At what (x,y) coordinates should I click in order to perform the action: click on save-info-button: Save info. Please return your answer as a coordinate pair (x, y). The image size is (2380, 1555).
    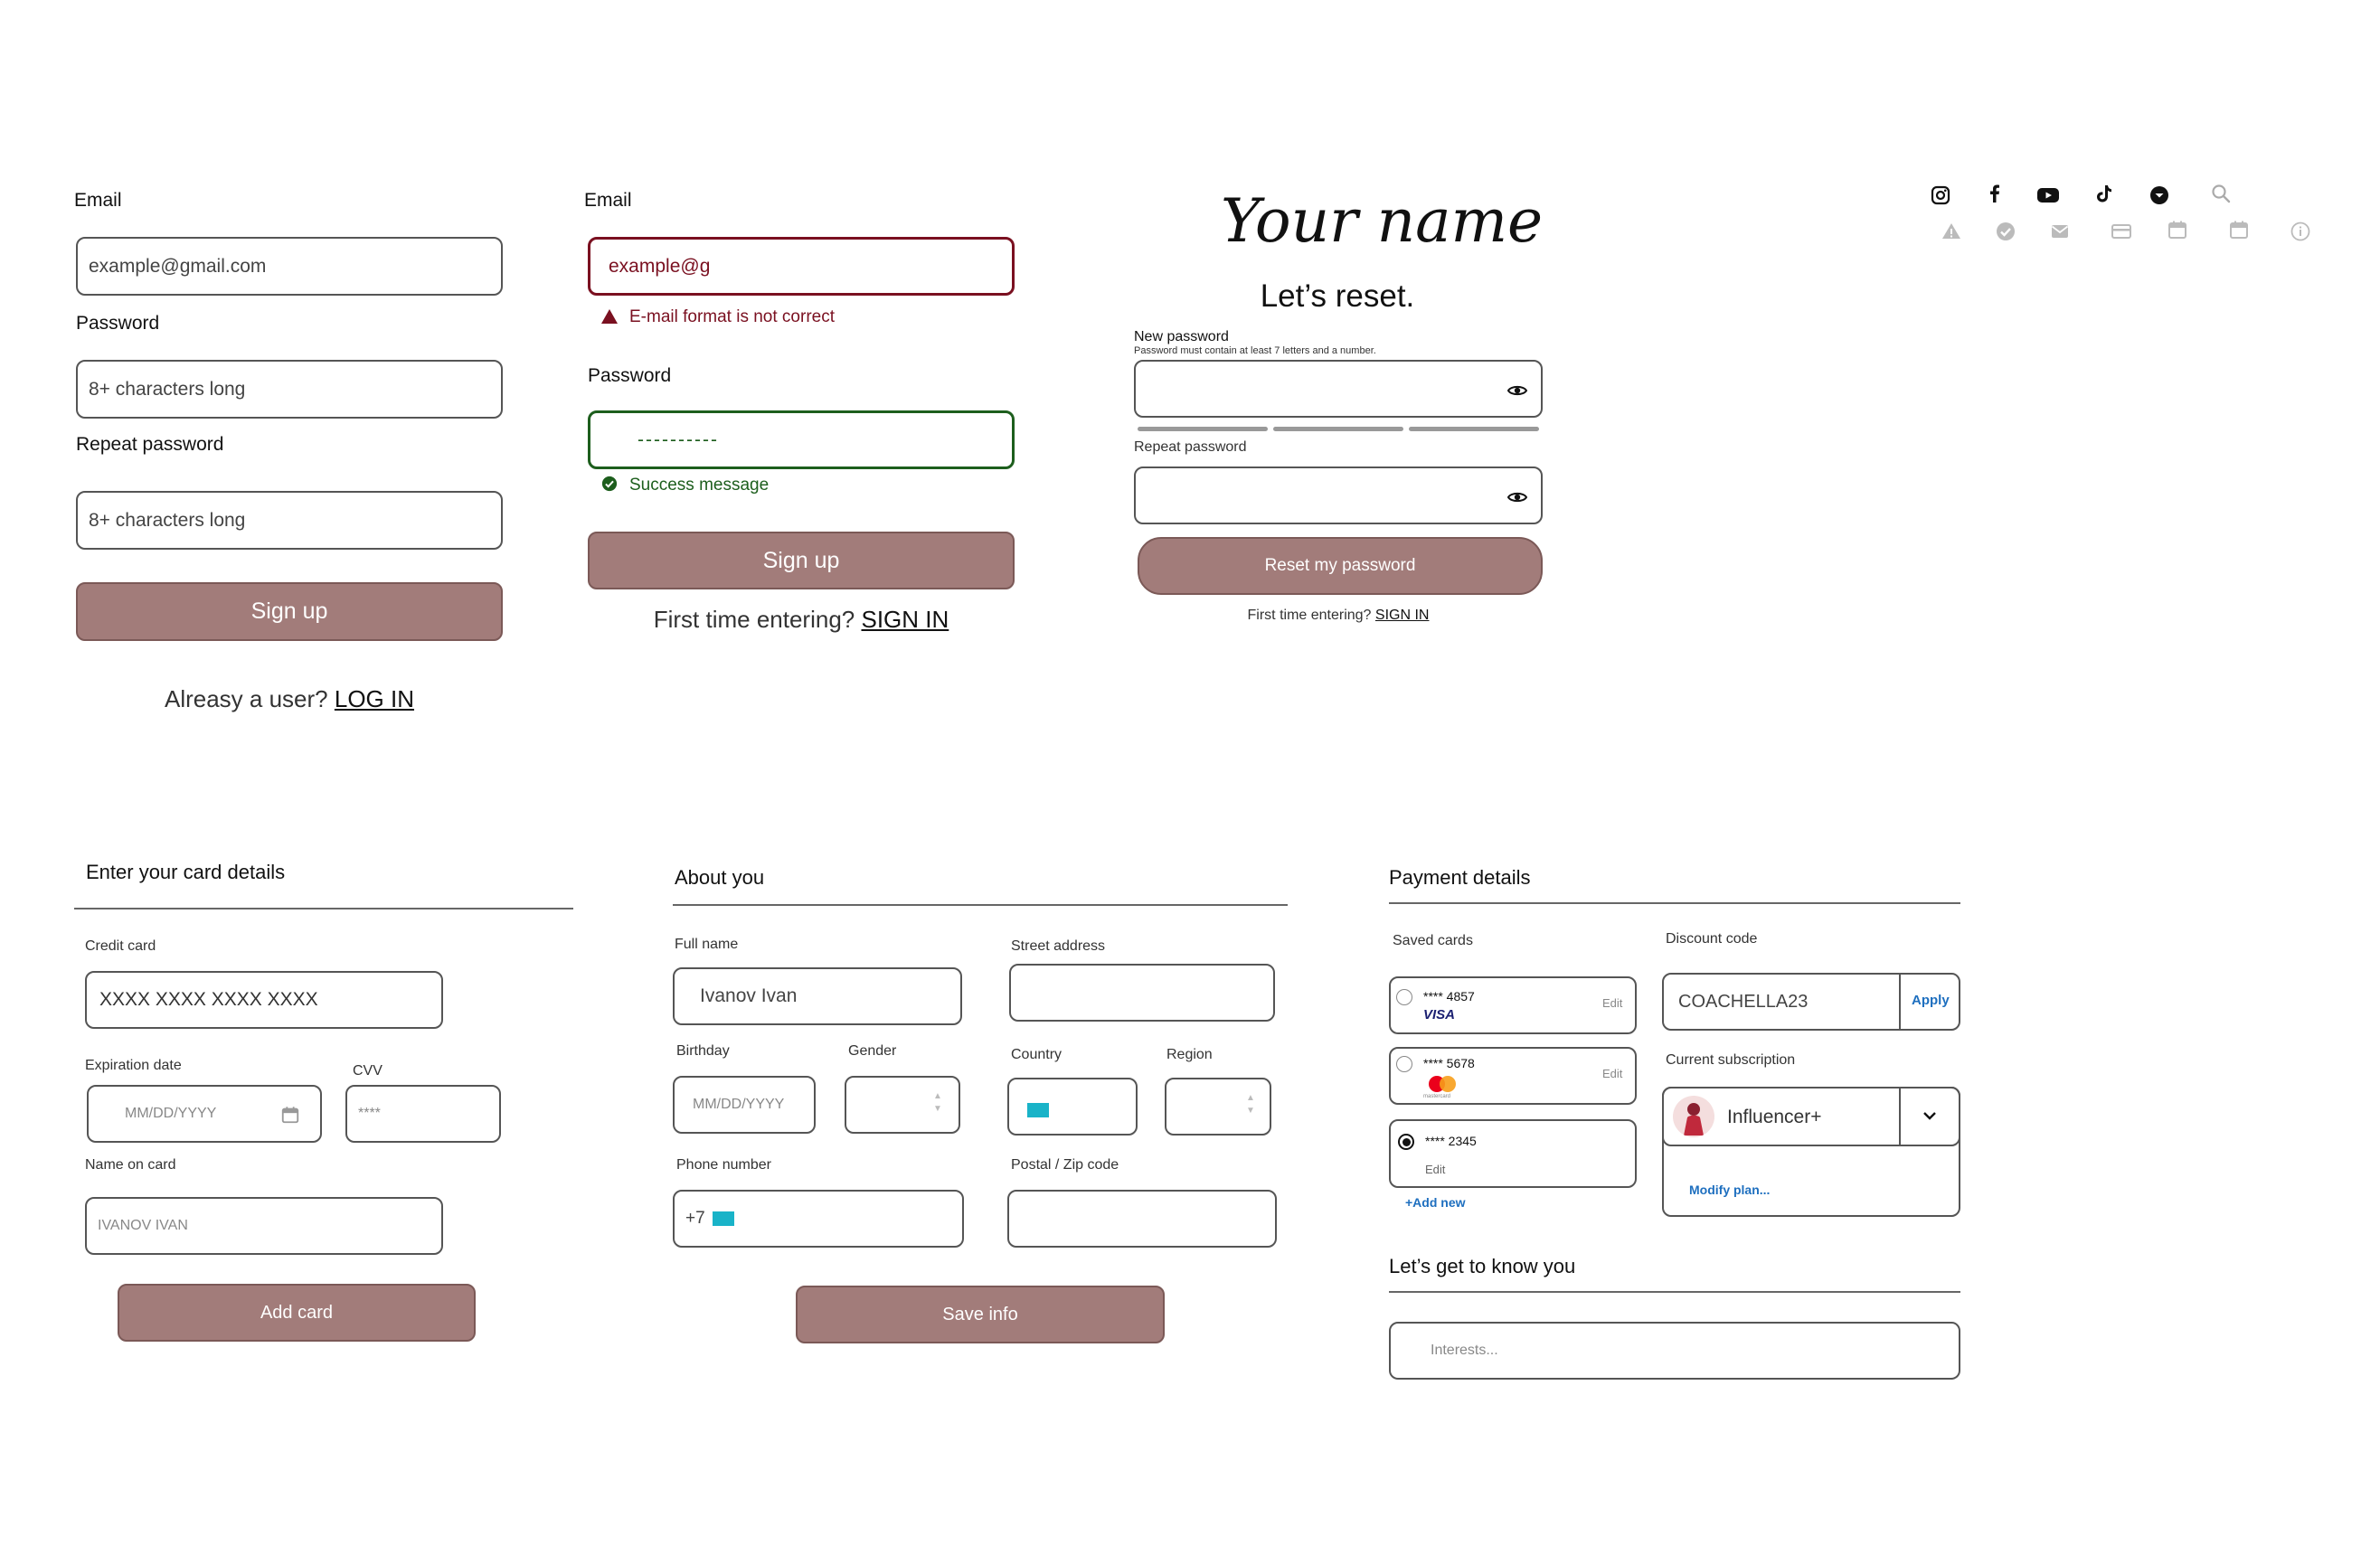
    Looking at the image, I should click on (981, 1315).